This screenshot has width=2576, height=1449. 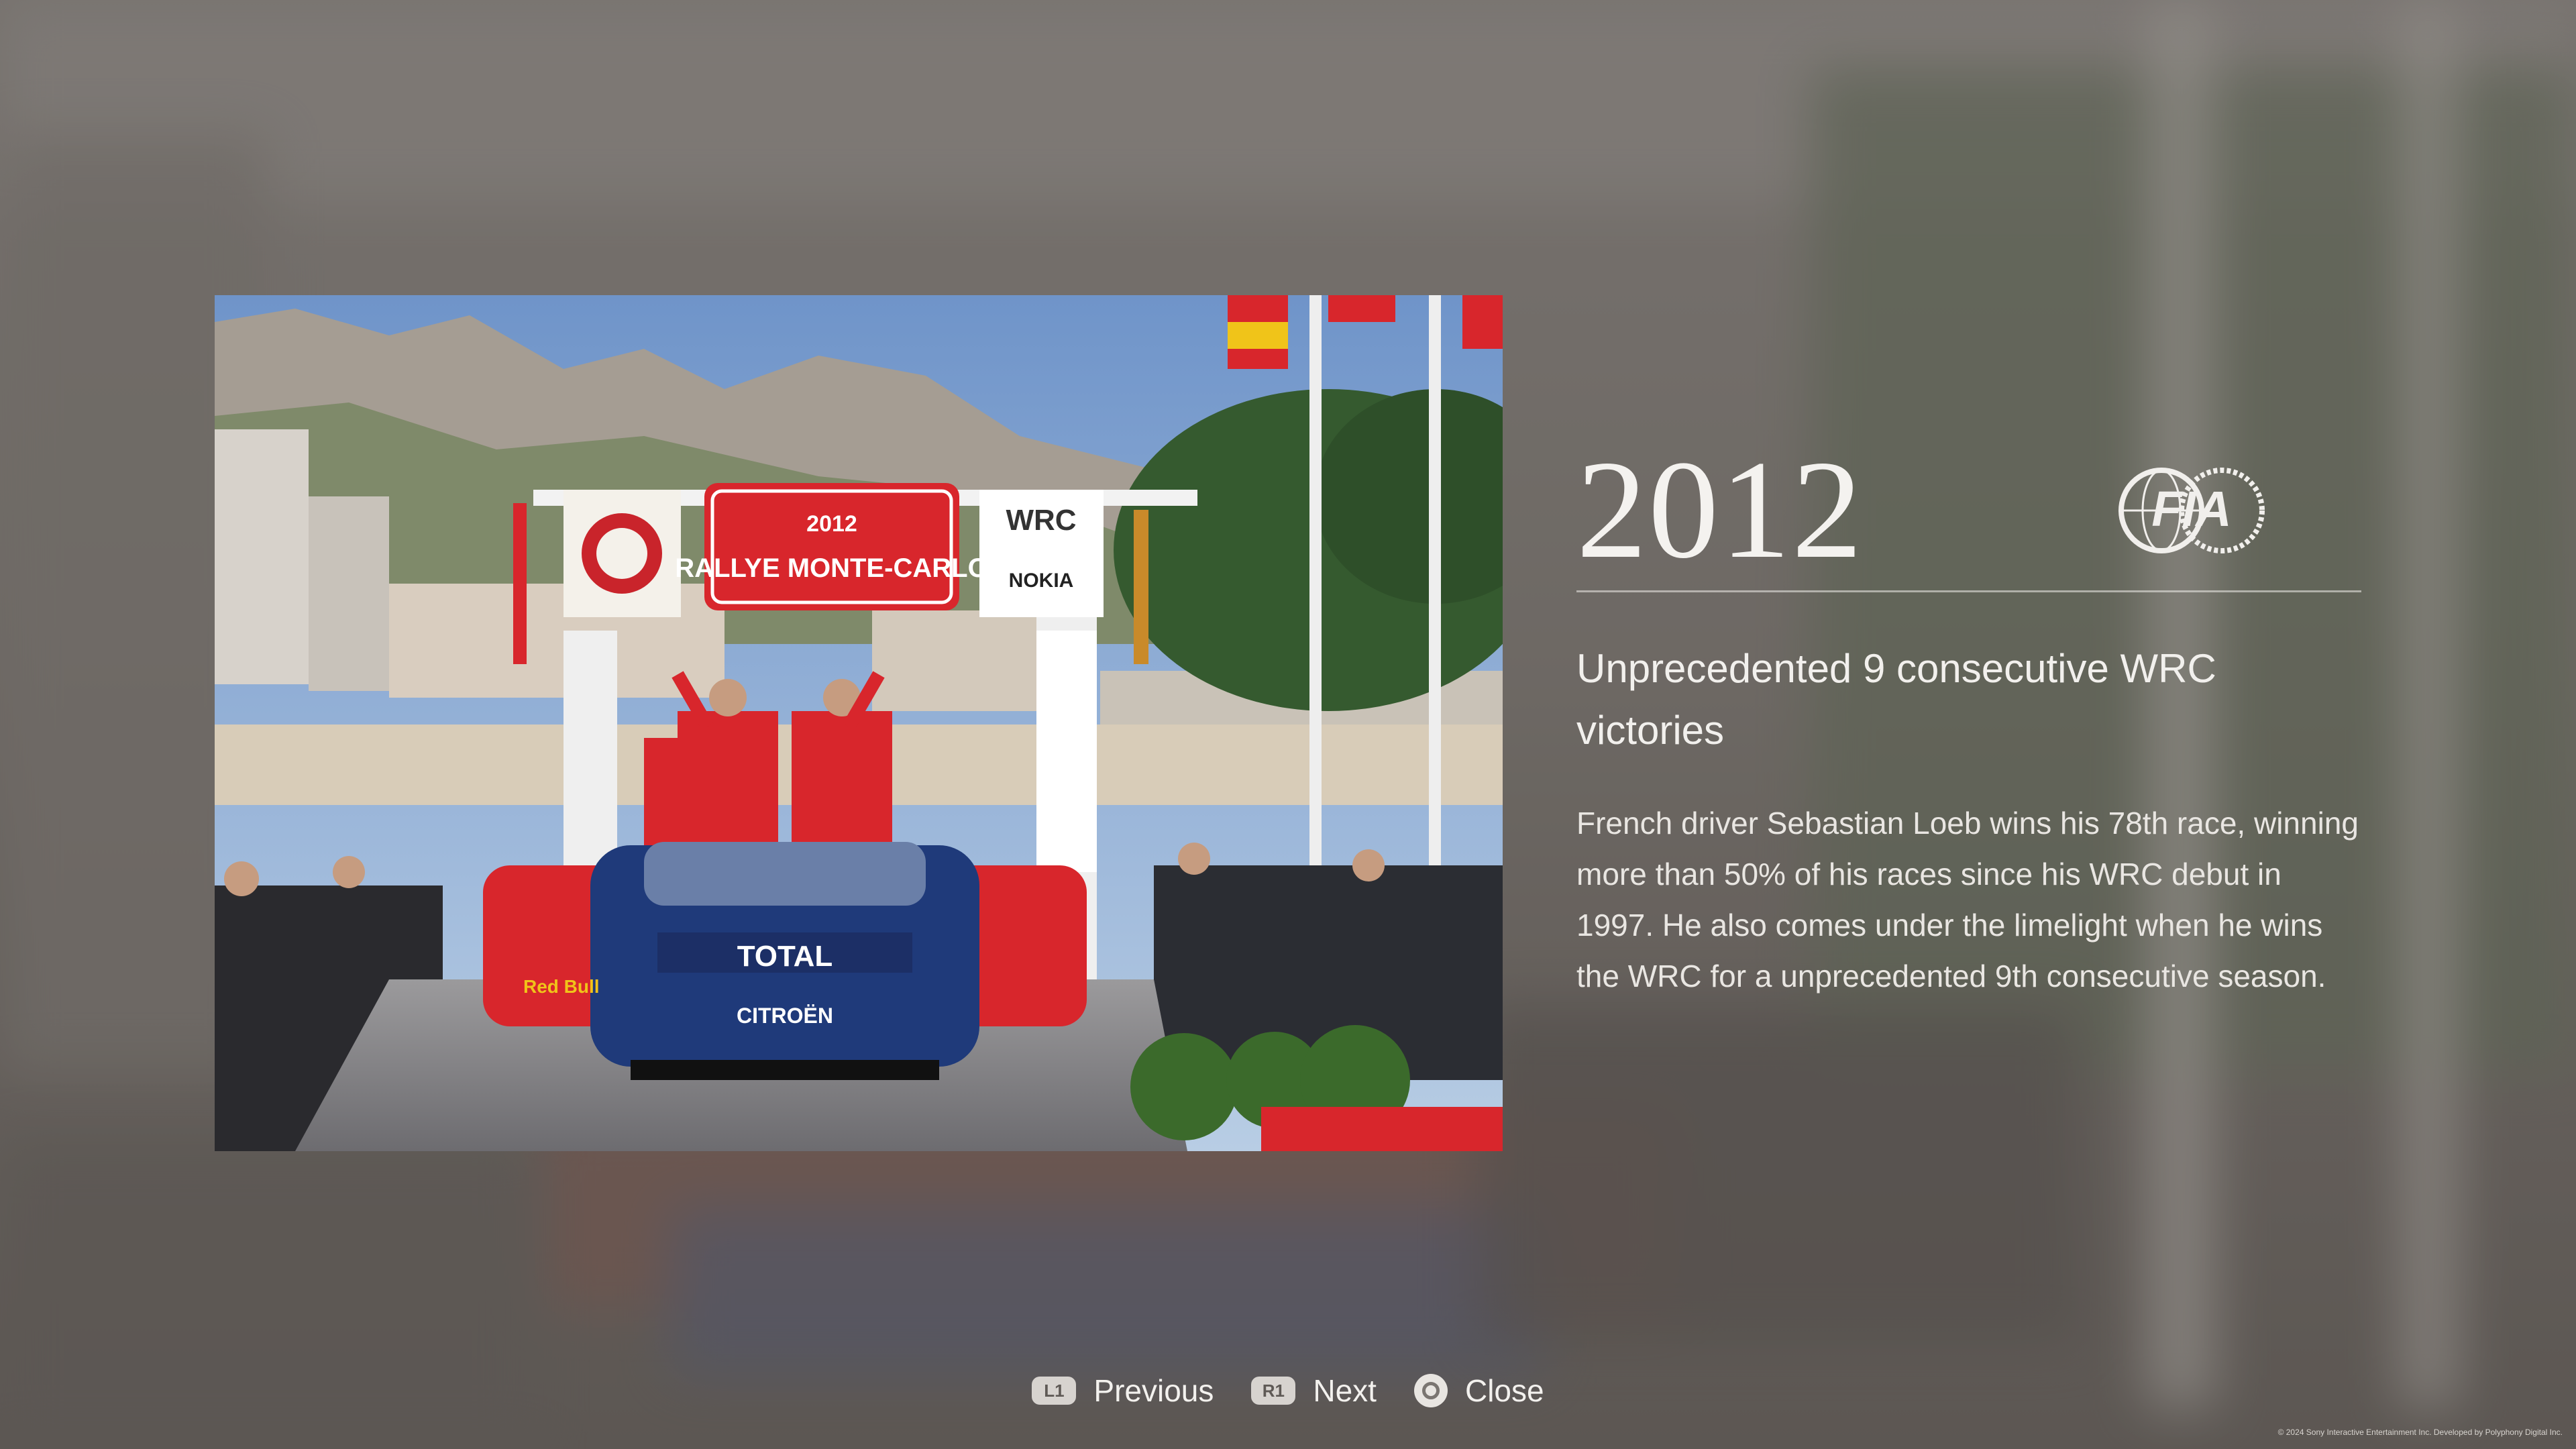 I want to click on car-brand-text: CITROËN, so click(x=785, y=1016).